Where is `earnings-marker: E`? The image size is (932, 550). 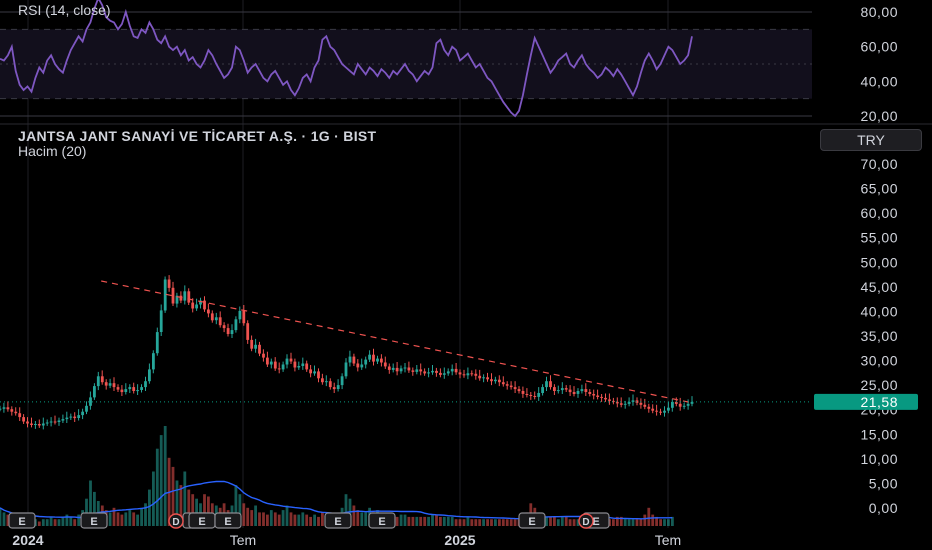
earnings-marker: E is located at coordinates (228, 520).